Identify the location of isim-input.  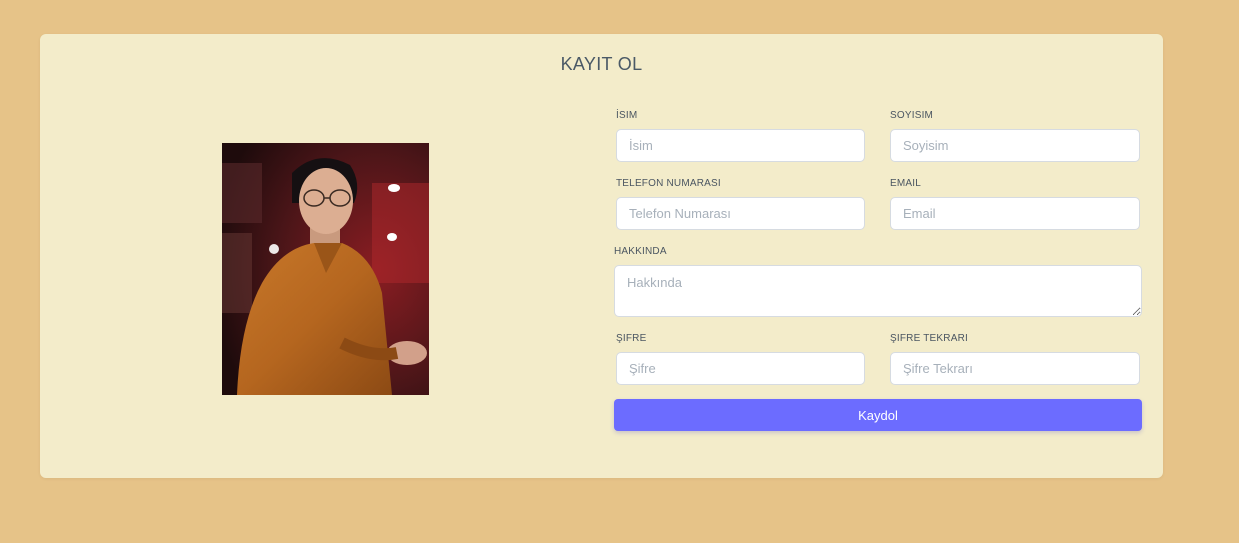
(740, 145).